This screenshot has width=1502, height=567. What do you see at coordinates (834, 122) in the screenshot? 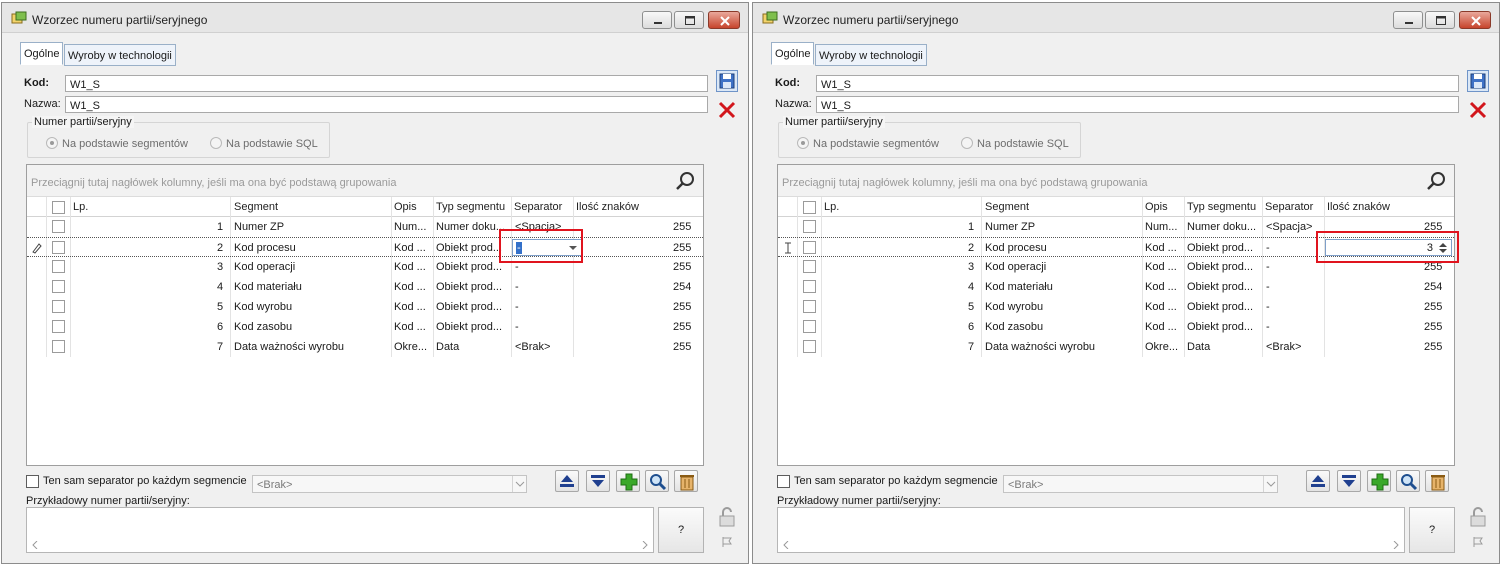
I see `group-title: Numer partii/seryjny` at bounding box center [834, 122].